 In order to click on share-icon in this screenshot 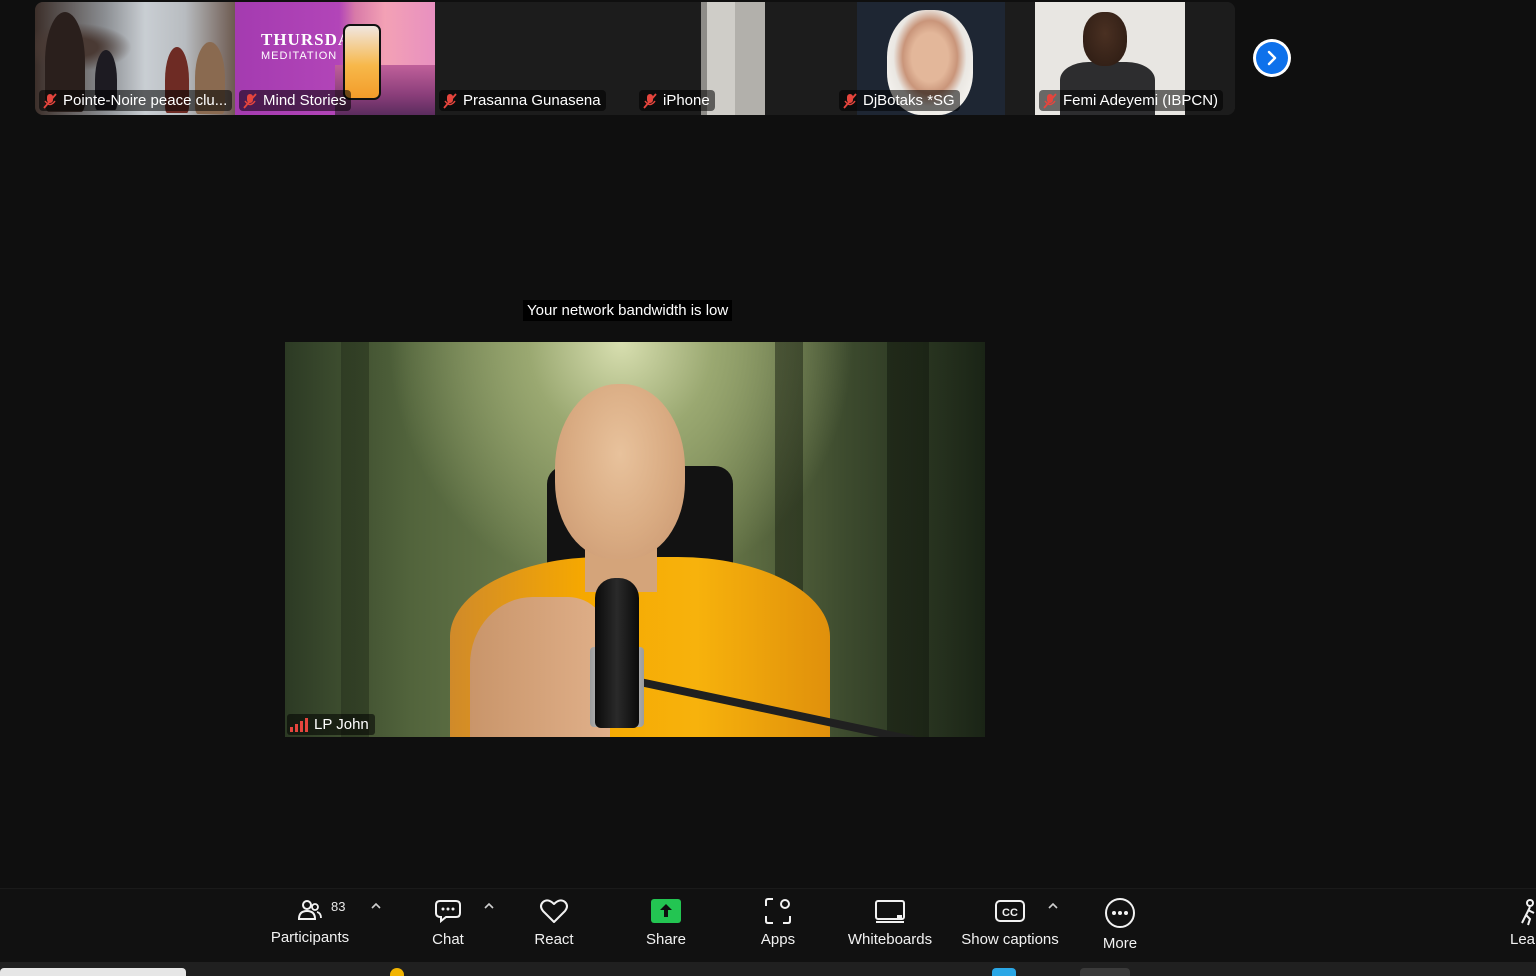, I will do `click(666, 911)`.